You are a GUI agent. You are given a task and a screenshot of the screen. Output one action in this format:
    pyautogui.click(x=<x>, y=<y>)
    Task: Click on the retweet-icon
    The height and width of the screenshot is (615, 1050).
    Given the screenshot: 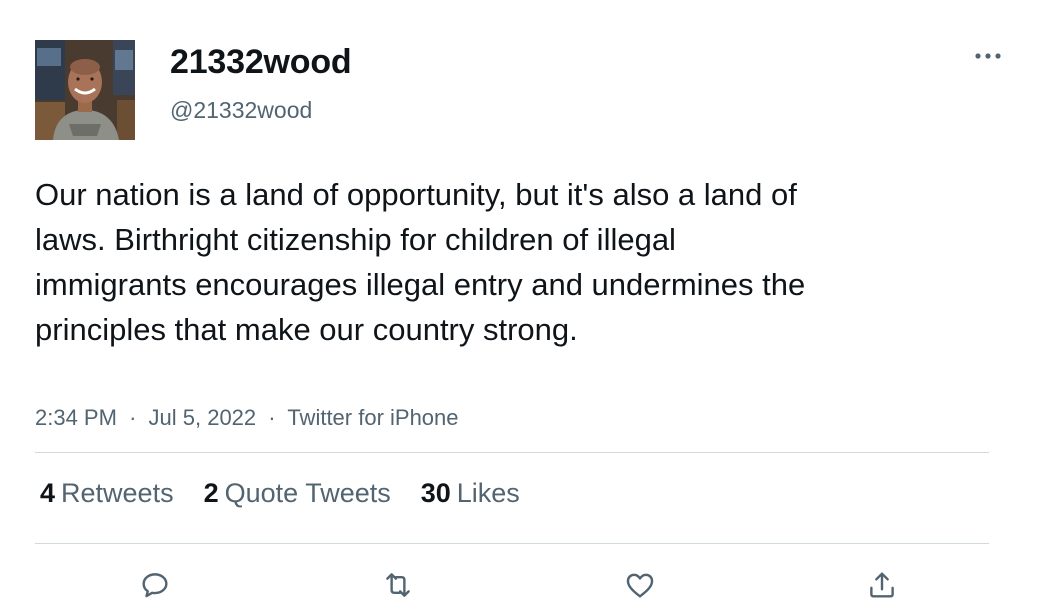 What is the action you would take?
    pyautogui.click(x=398, y=585)
    